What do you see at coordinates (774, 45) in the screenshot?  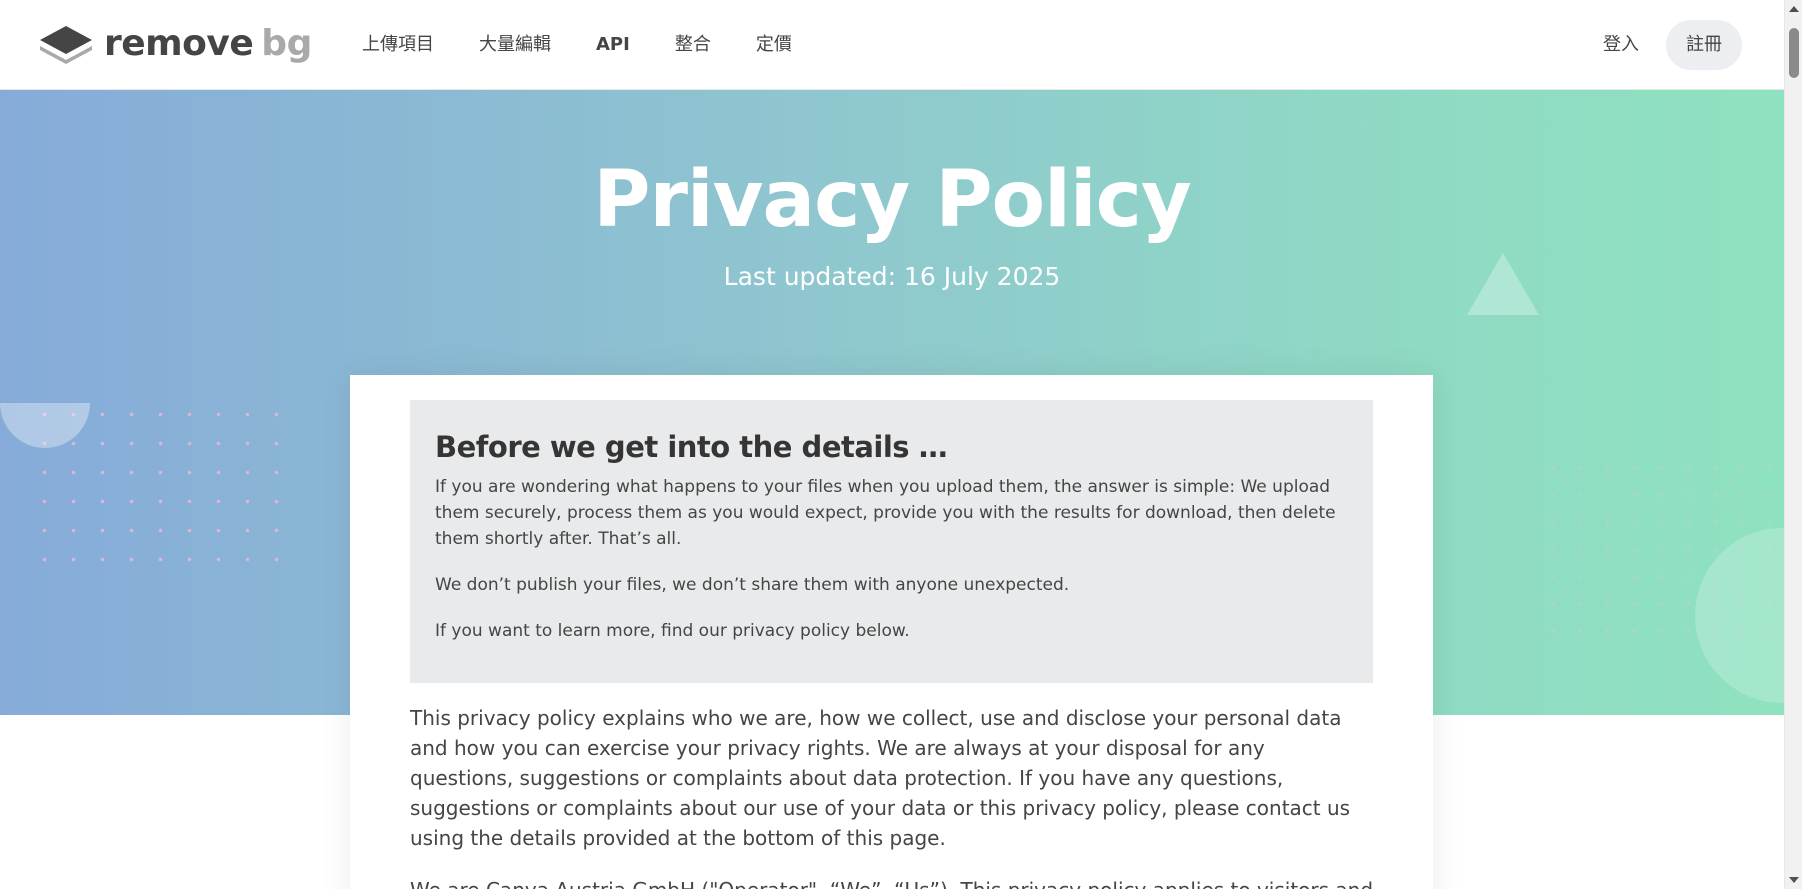 I see `nav-pricing: 定價` at bounding box center [774, 45].